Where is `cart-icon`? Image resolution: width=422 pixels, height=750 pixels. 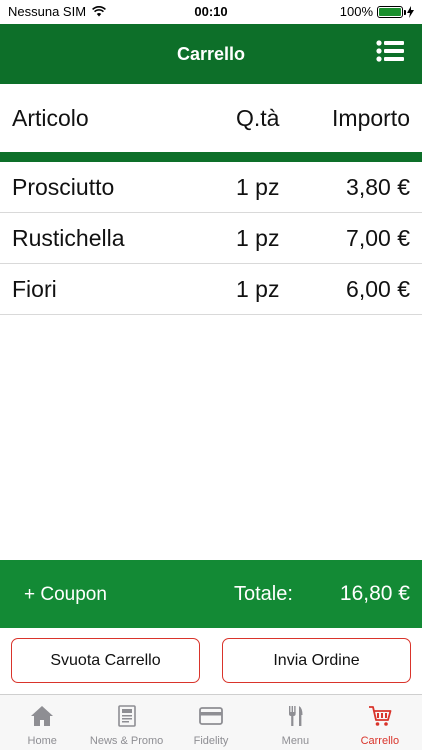 cart-icon is located at coordinates (380, 716).